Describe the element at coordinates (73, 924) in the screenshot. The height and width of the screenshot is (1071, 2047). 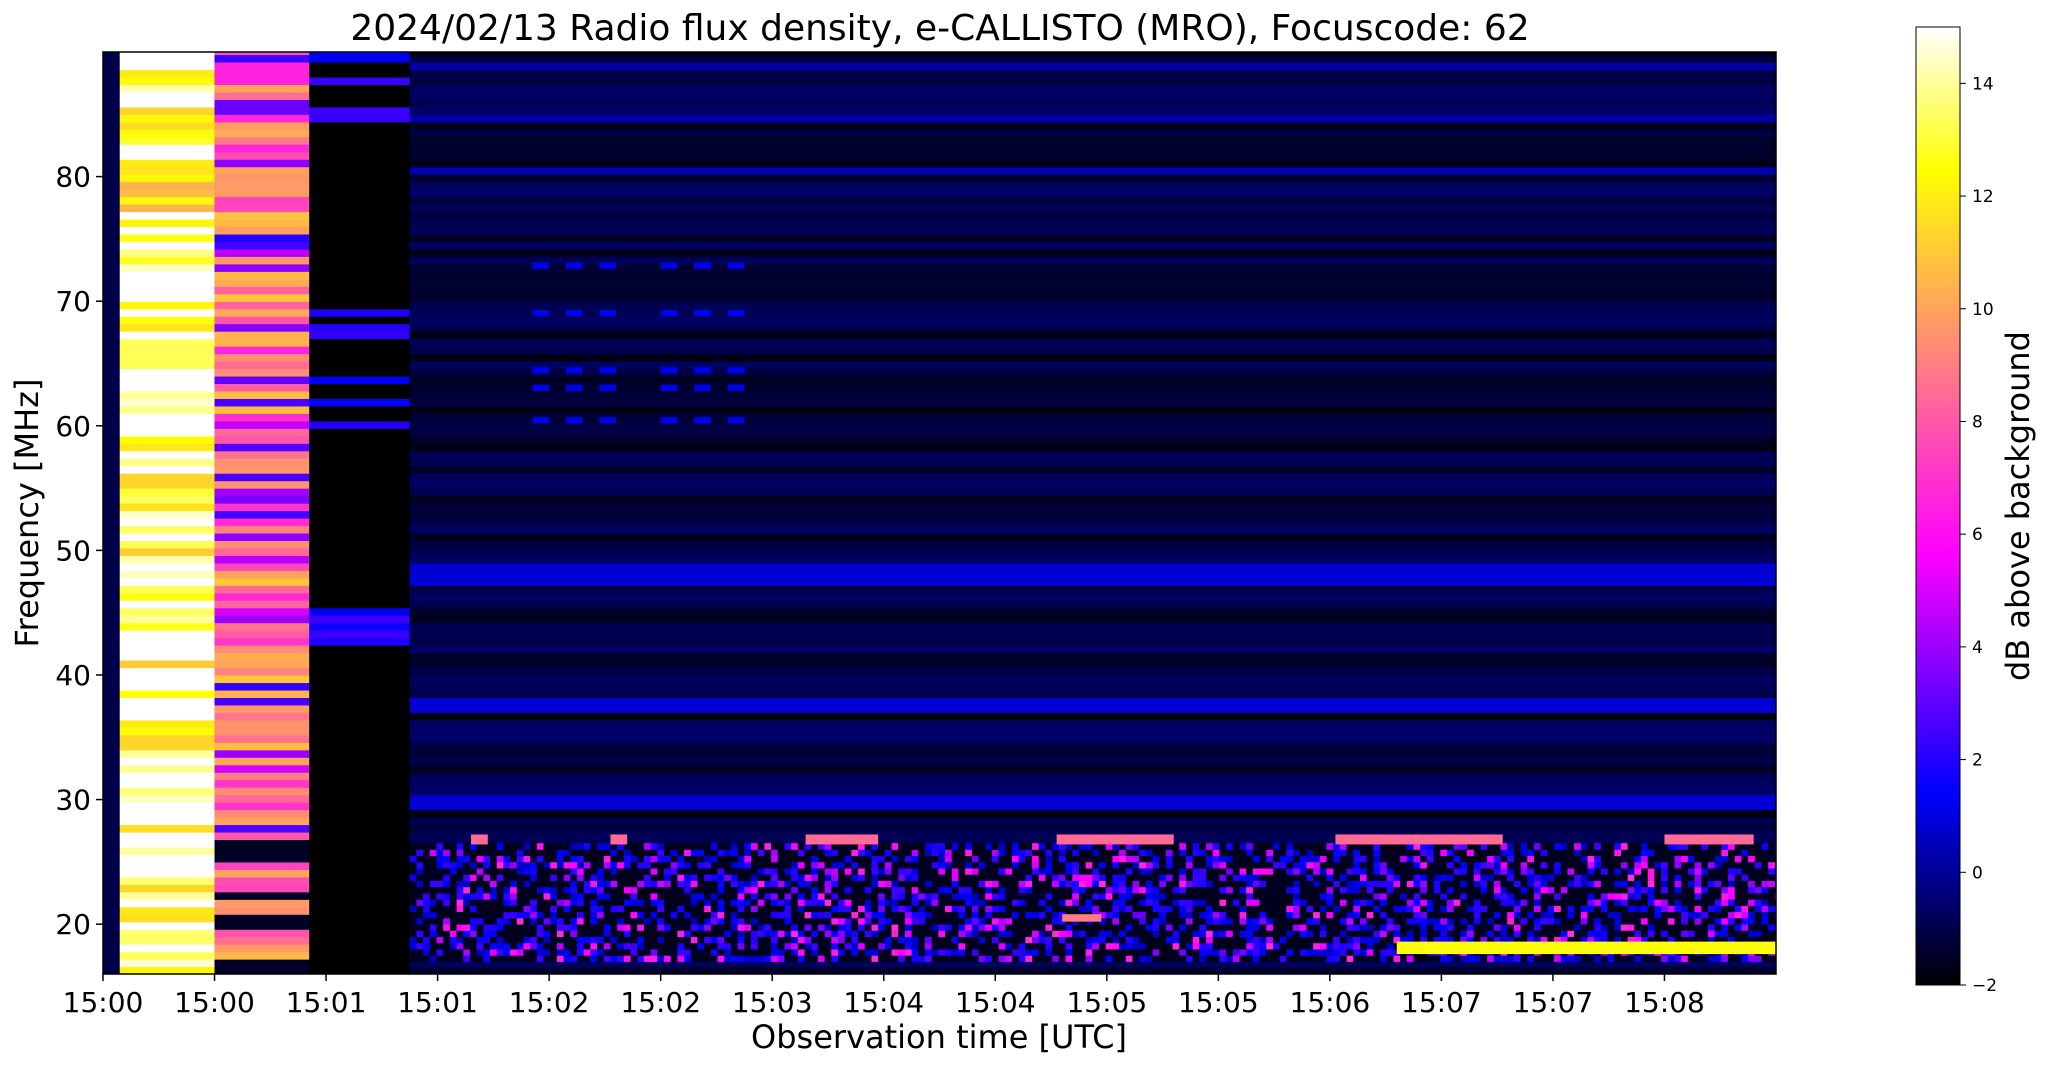
I see `y-tick-label: 20` at that location.